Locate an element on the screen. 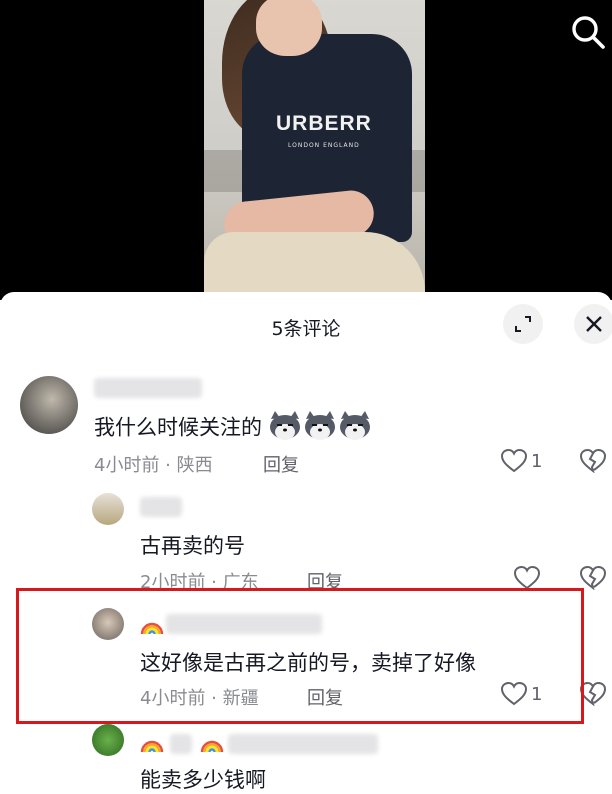 This screenshot has height=794, width=612. dough is located at coordinates (314, 262).